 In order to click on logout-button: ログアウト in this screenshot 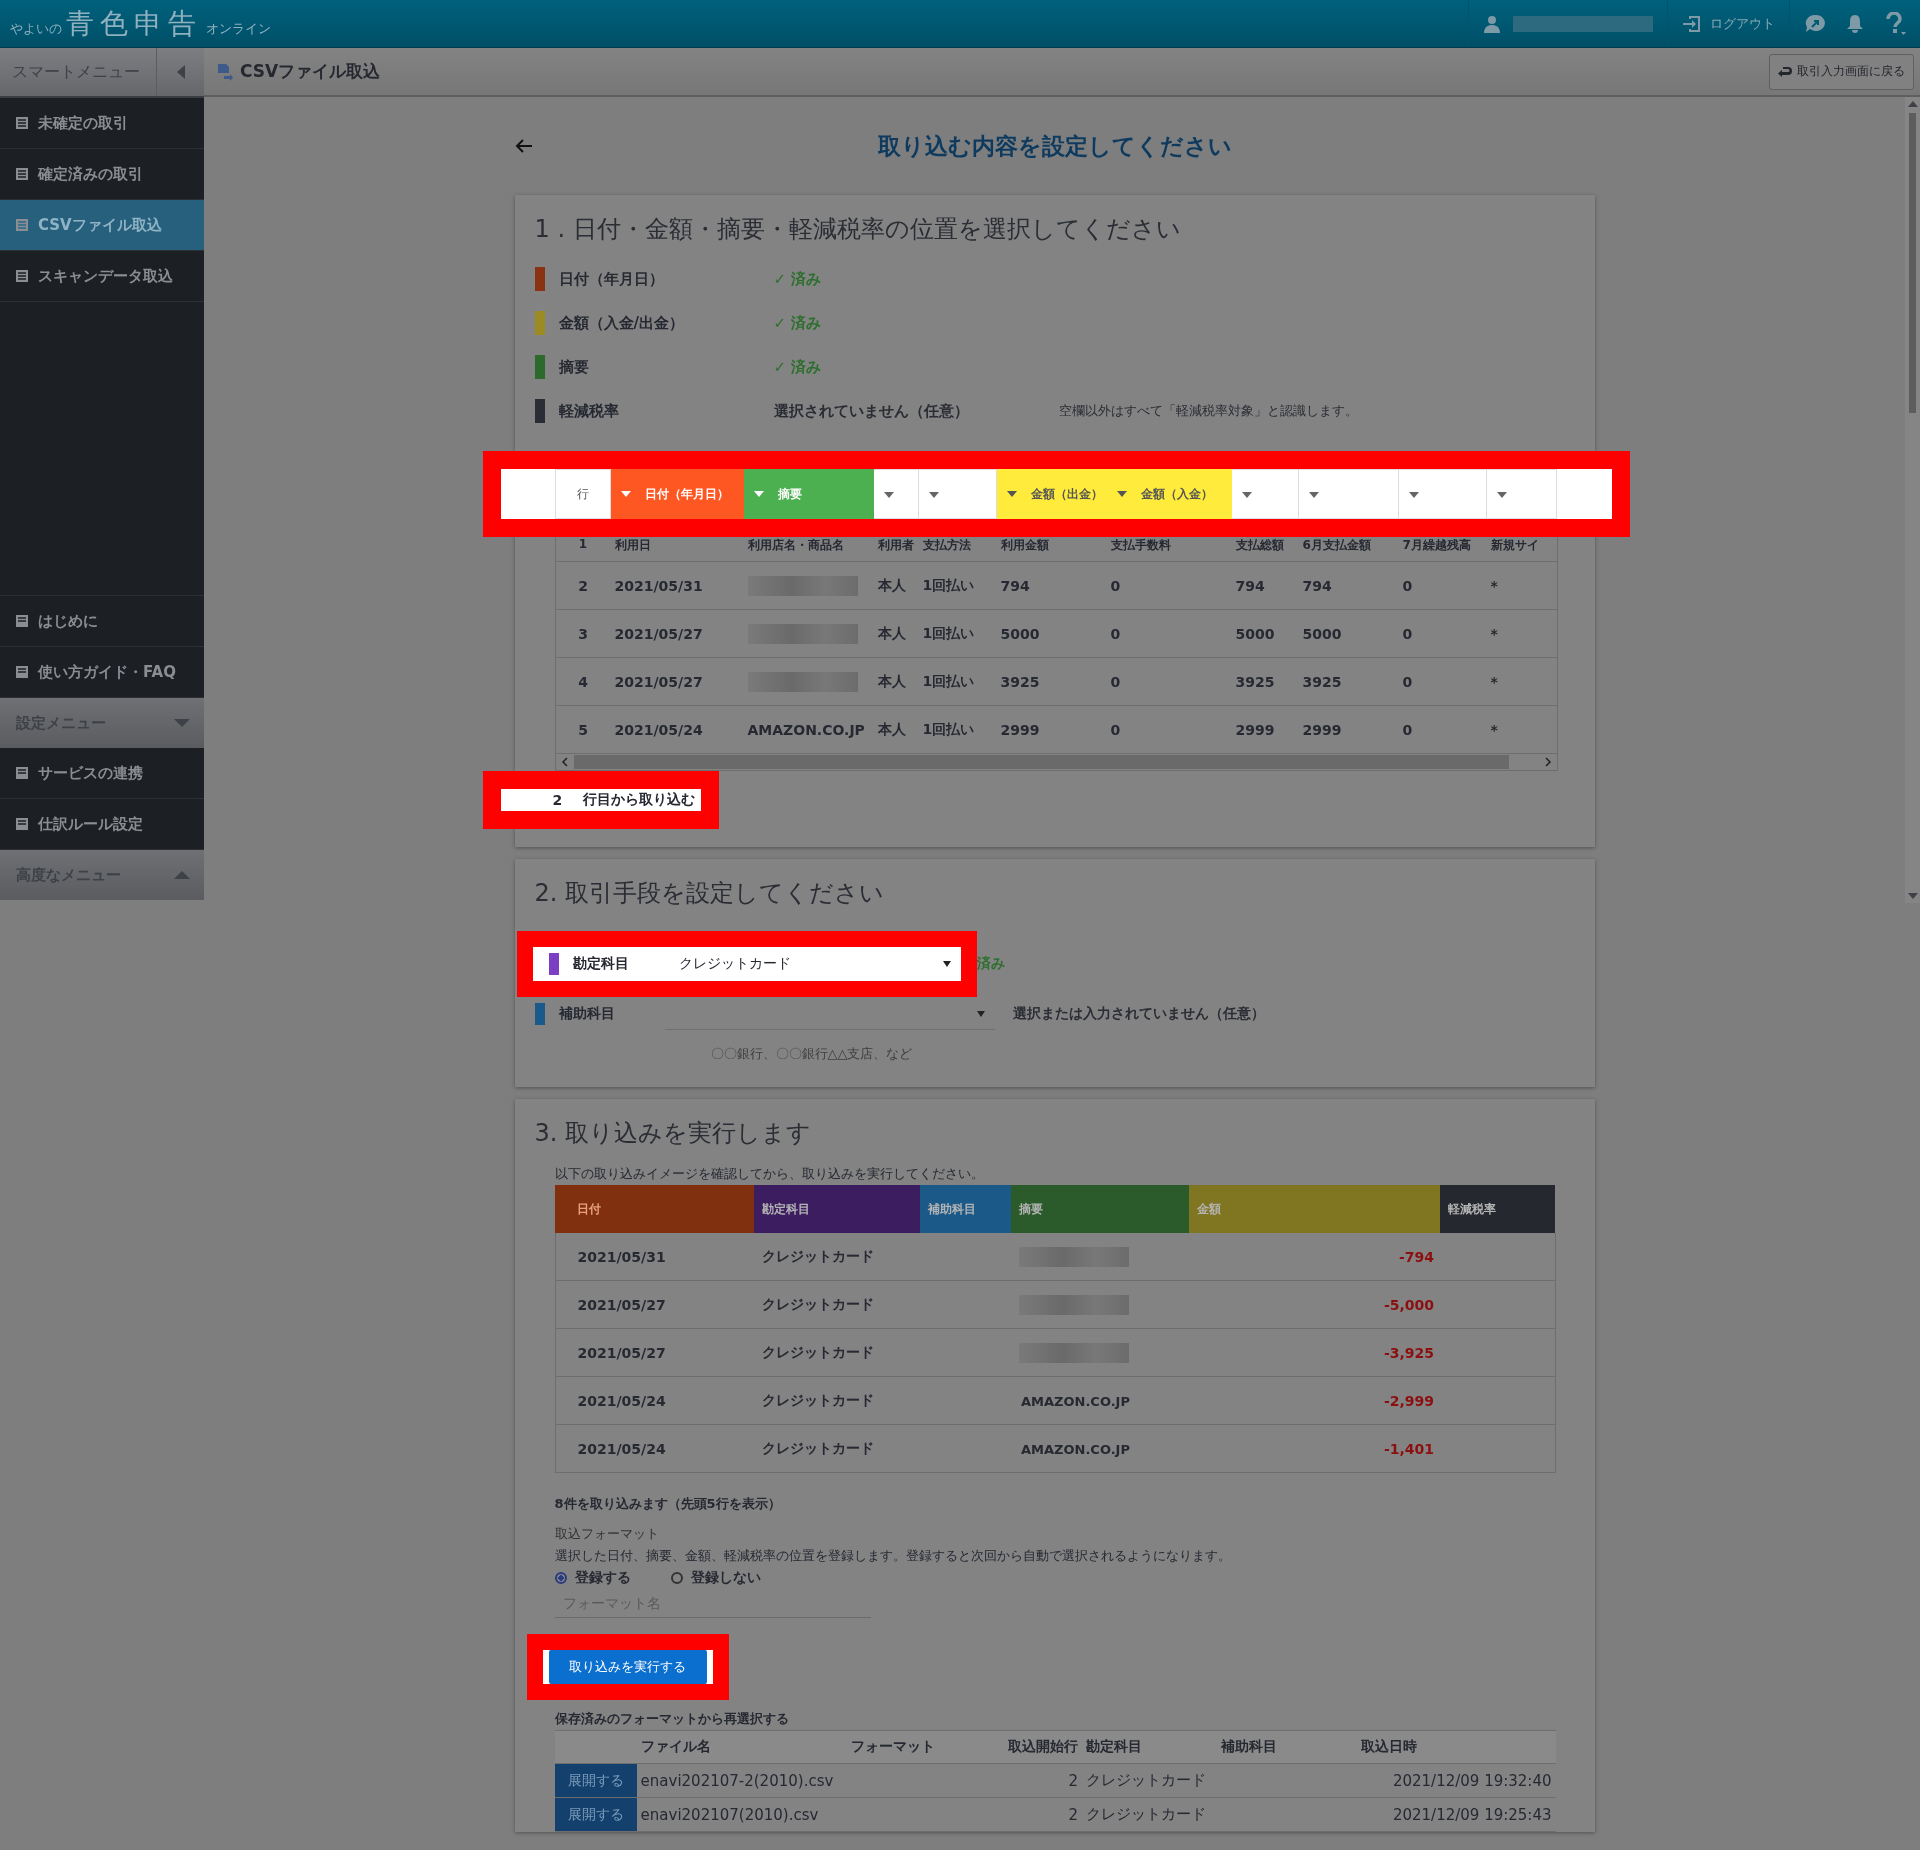, I will do `click(1728, 23)`.